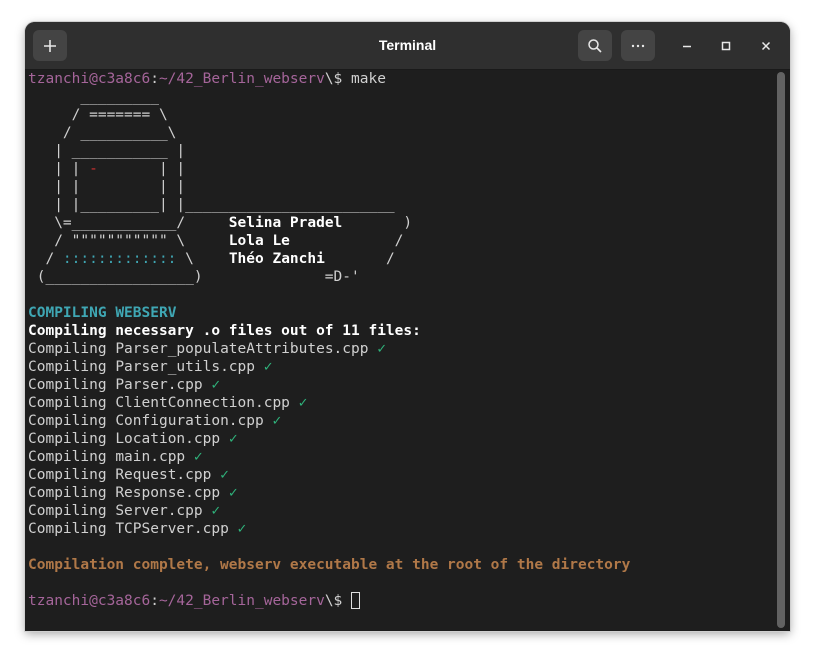  I want to click on banner-line: (_________________) =D-', so click(194, 277).